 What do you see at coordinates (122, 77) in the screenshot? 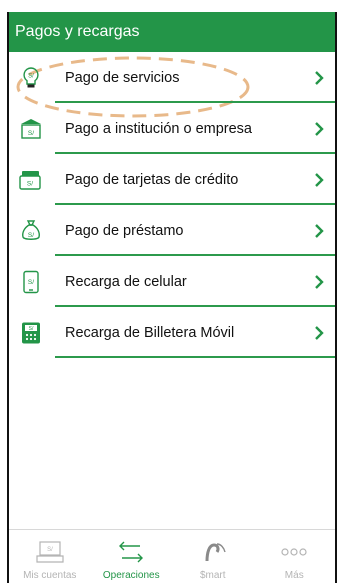
I see `menu-item-label: Pago de servicios` at bounding box center [122, 77].